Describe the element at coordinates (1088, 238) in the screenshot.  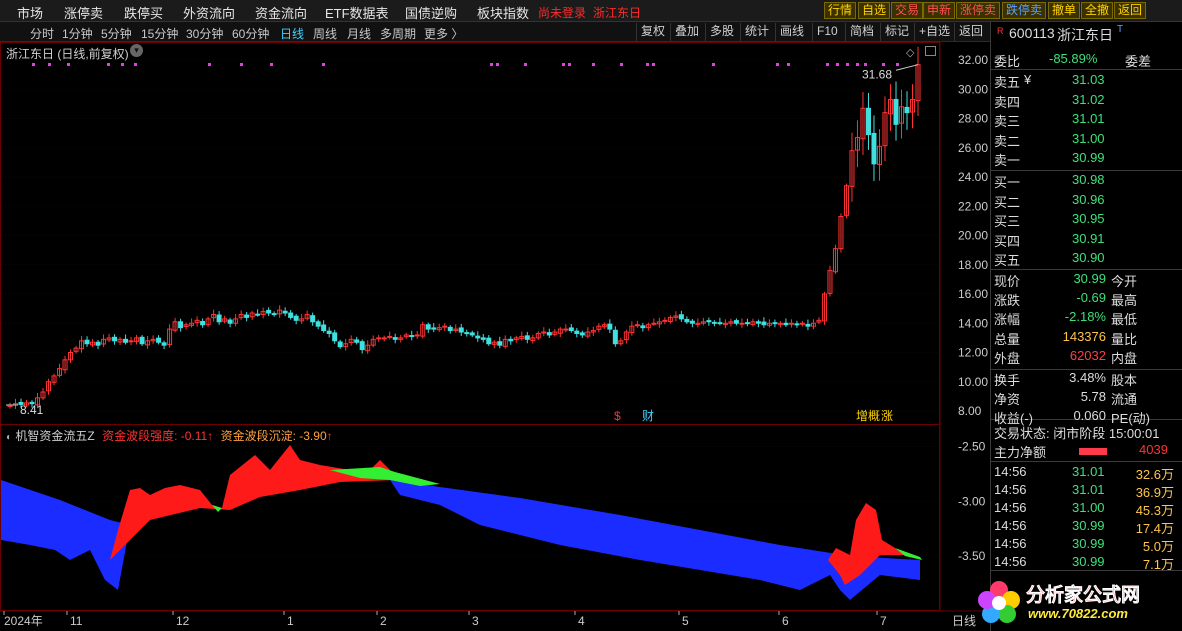
I see `bid-price-3: 30.91` at that location.